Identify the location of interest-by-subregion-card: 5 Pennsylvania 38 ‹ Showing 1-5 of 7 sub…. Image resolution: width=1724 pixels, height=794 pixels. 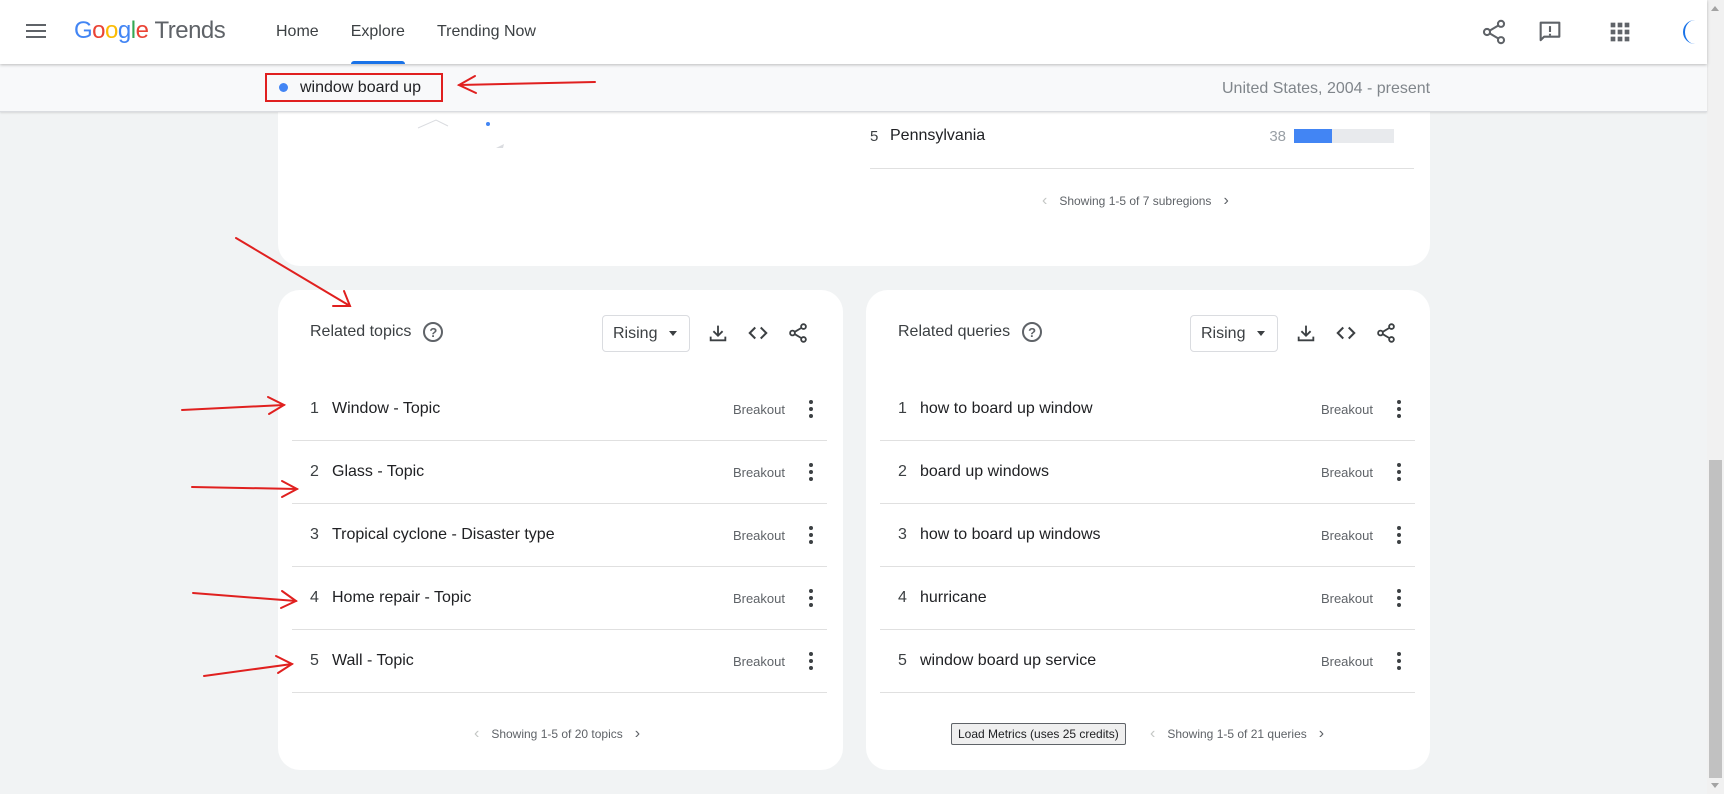
(854, 178).